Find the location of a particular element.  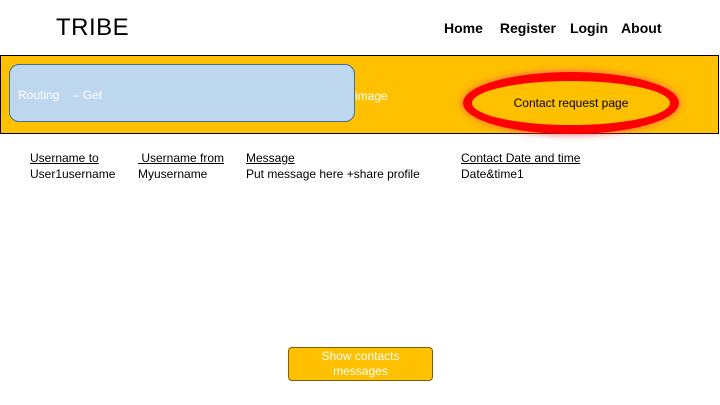

column-value: Myusername is located at coordinates (173, 174).